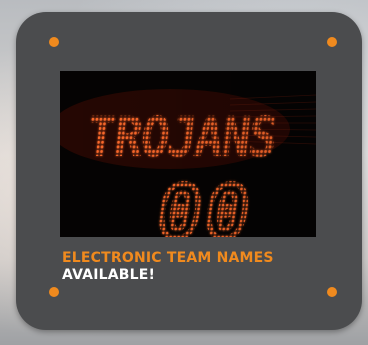  I want to click on caption: ELECTRONIC TEAM NAMES AVAILABLE!, so click(168, 267).